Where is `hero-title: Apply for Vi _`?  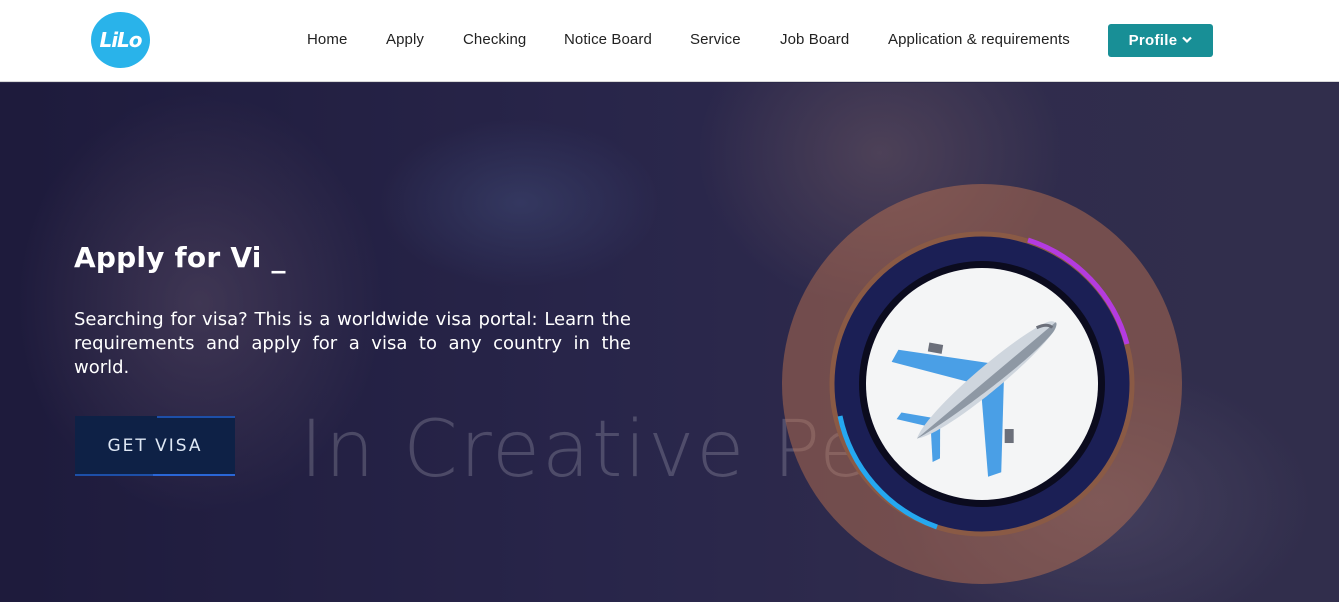 hero-title: Apply for Vi _ is located at coordinates (180, 257).